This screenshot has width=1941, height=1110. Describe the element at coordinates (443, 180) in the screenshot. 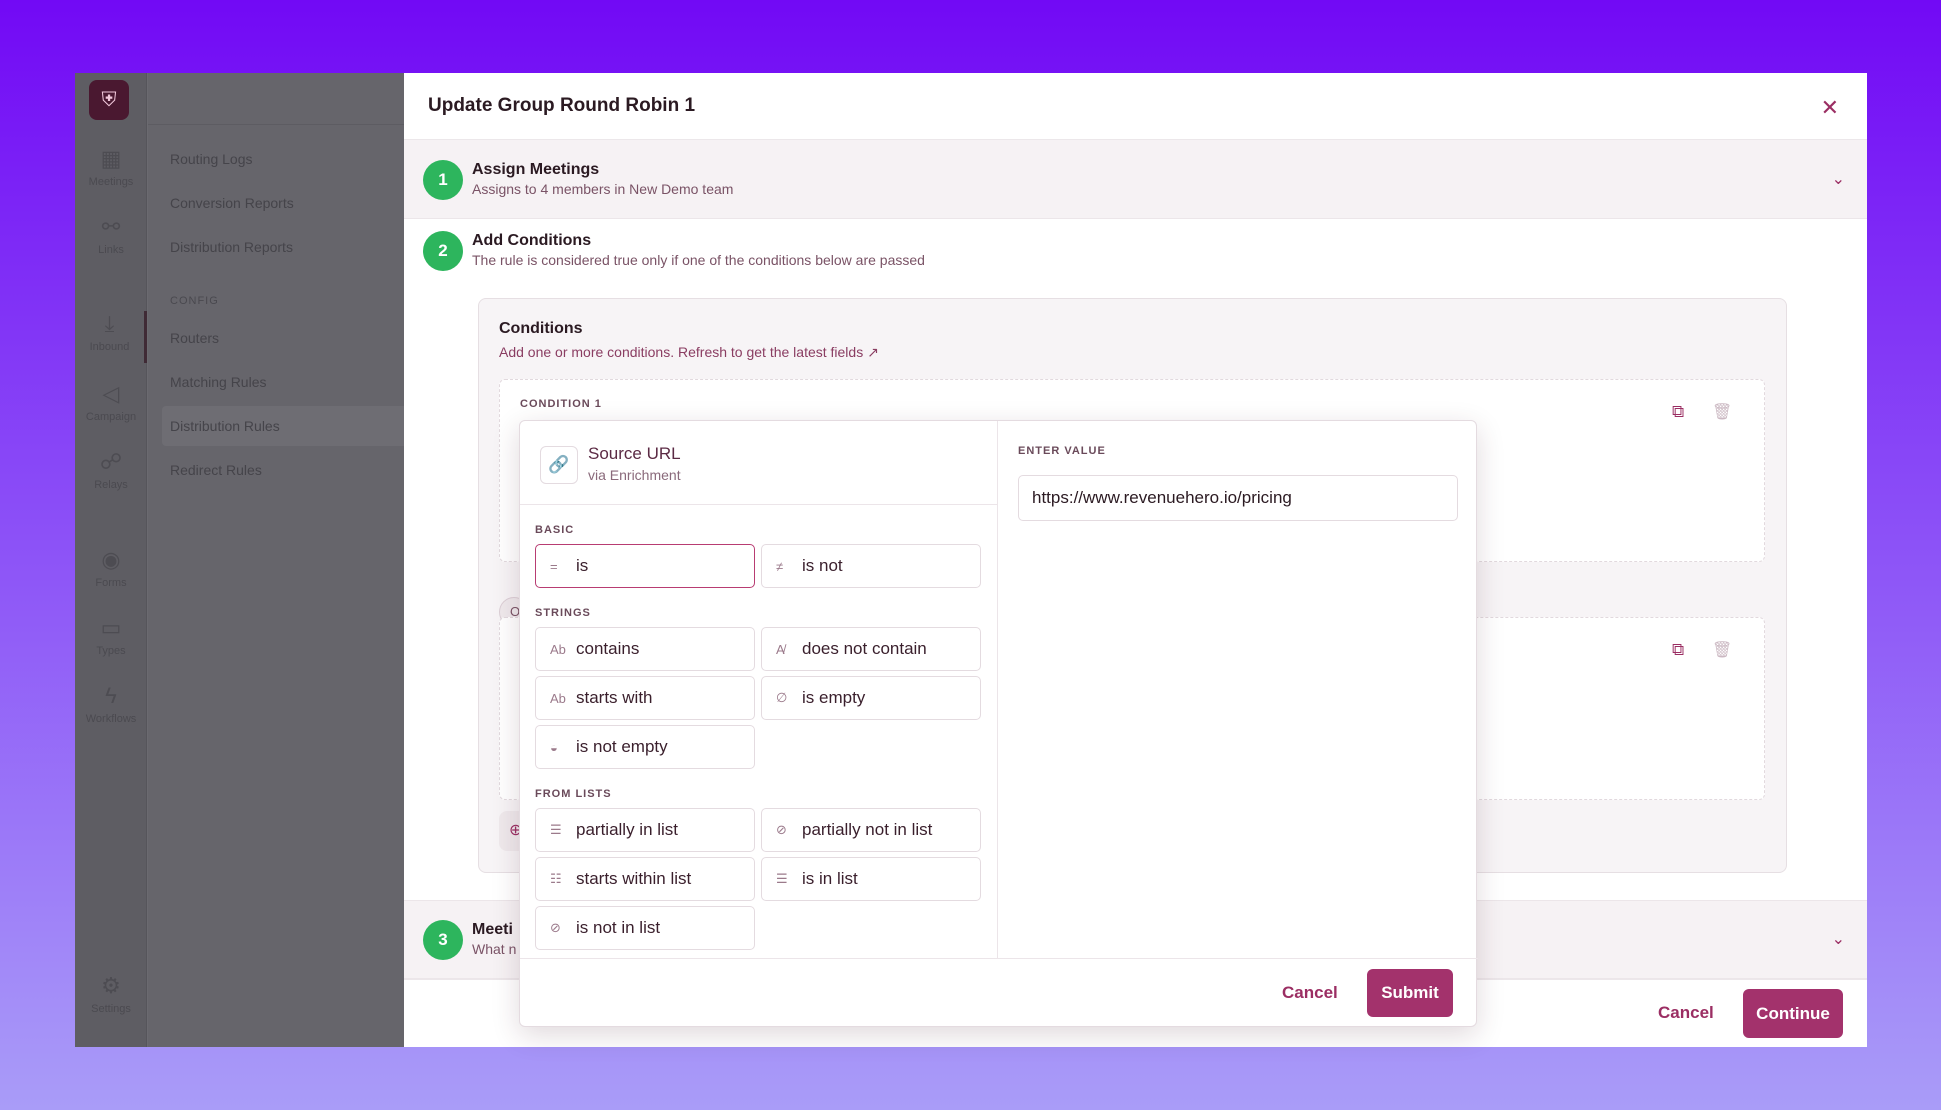

I see `step-number-badge: 1` at that location.